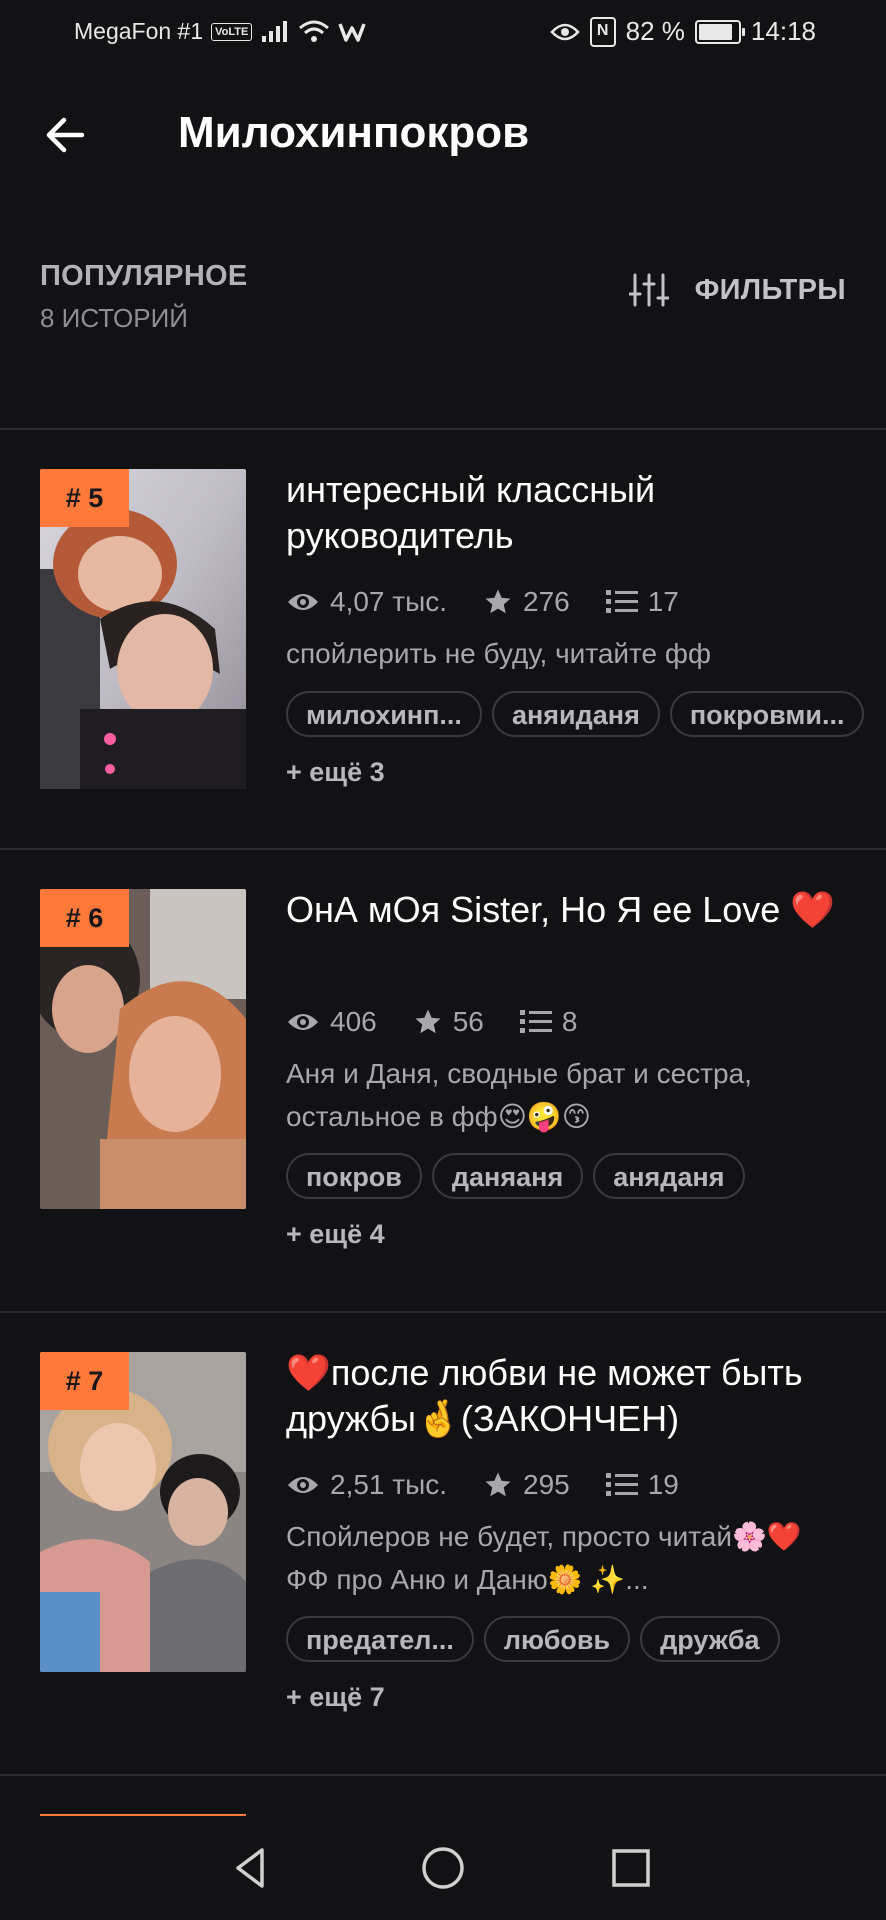 Image resolution: width=886 pixels, height=1920 pixels. I want to click on stories-count: 8 ИСТОРИЙ, so click(114, 318).